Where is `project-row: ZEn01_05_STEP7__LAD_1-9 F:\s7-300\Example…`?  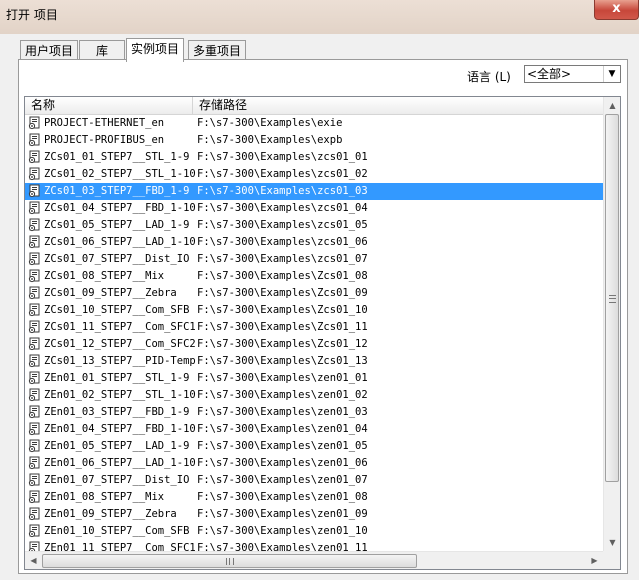 project-row: ZEn01_05_STEP7__LAD_1-9 F:\s7-300\Example… is located at coordinates (314, 446).